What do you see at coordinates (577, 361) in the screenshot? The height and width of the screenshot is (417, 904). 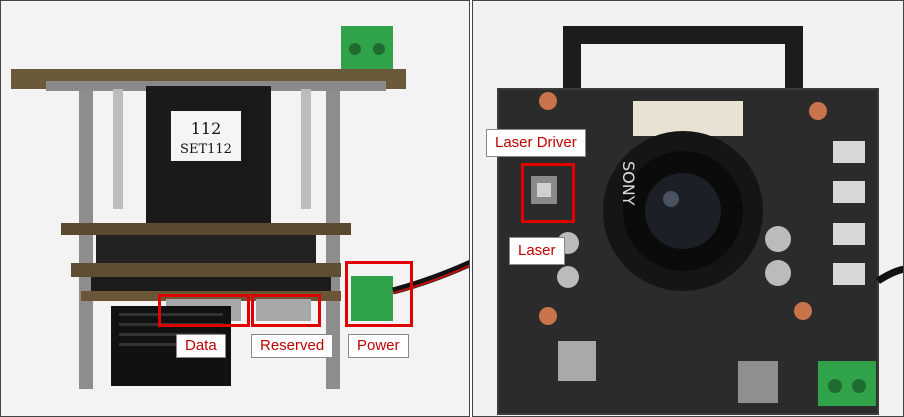 I see `inductor-left` at bounding box center [577, 361].